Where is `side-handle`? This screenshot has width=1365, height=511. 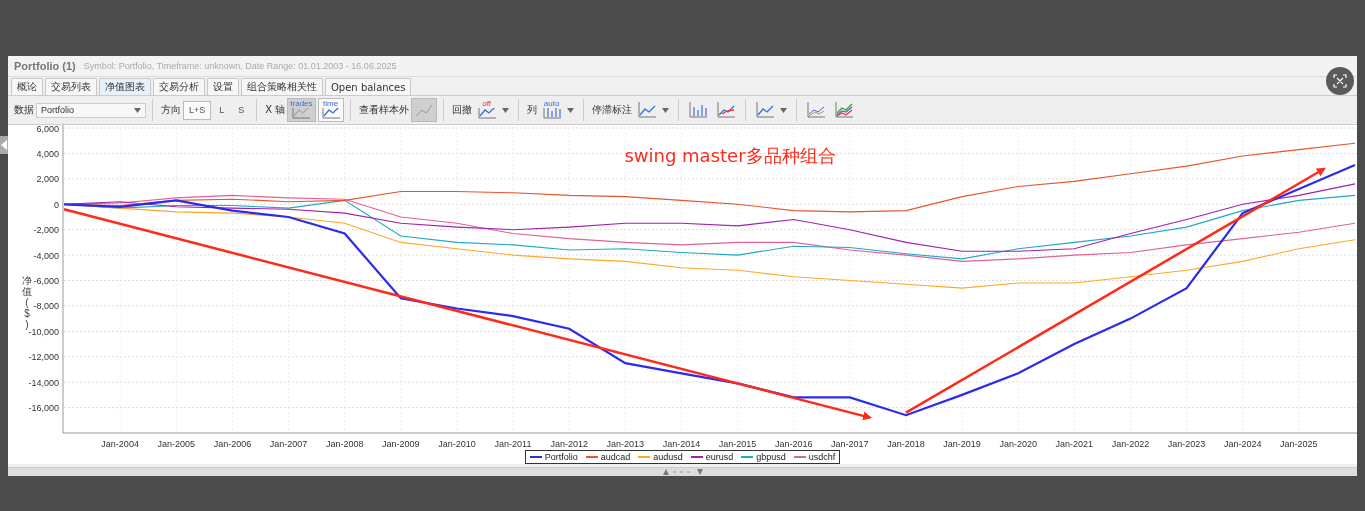
side-handle is located at coordinates (4, 145).